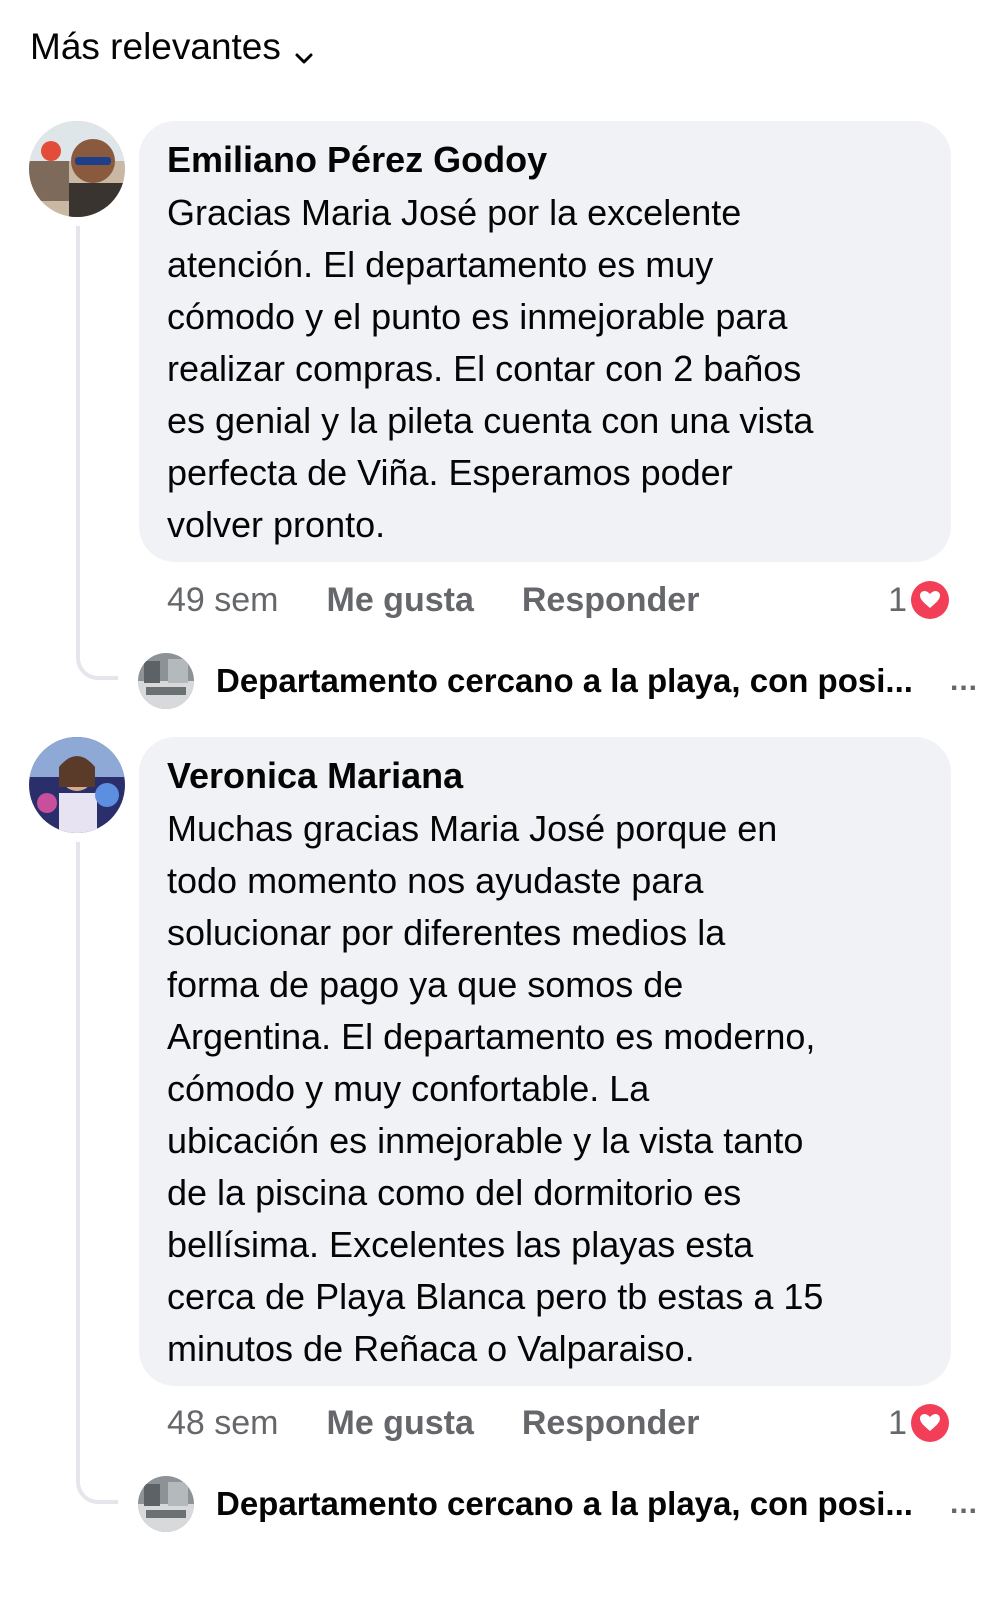 Image resolution: width=999 pixels, height=1599 pixels. What do you see at coordinates (155, 46) in the screenshot?
I see `sort-label: Más relevantes` at bounding box center [155, 46].